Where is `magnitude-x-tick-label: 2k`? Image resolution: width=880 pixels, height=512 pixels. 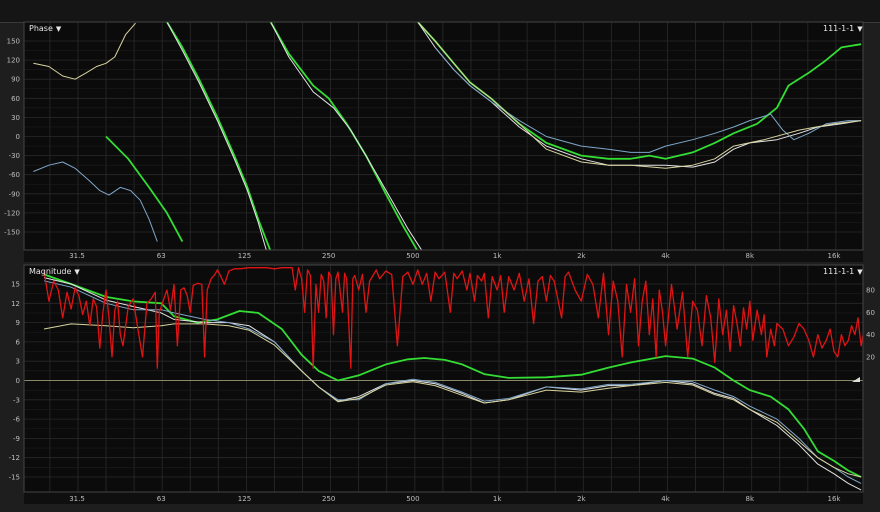
magnitude-x-tick-label: 2k is located at coordinates (581, 499).